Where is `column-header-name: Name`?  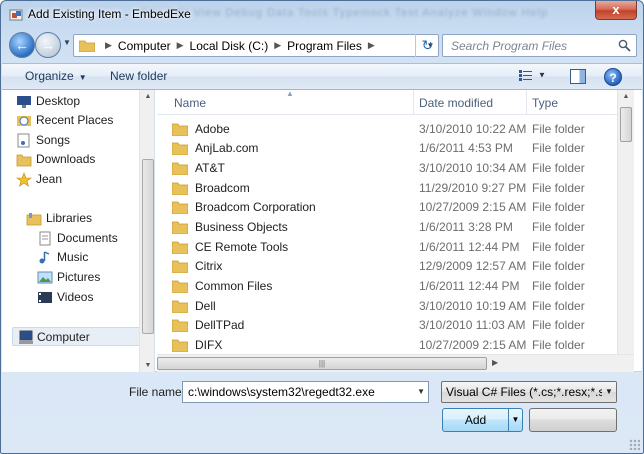 column-header-name: Name is located at coordinates (190, 103).